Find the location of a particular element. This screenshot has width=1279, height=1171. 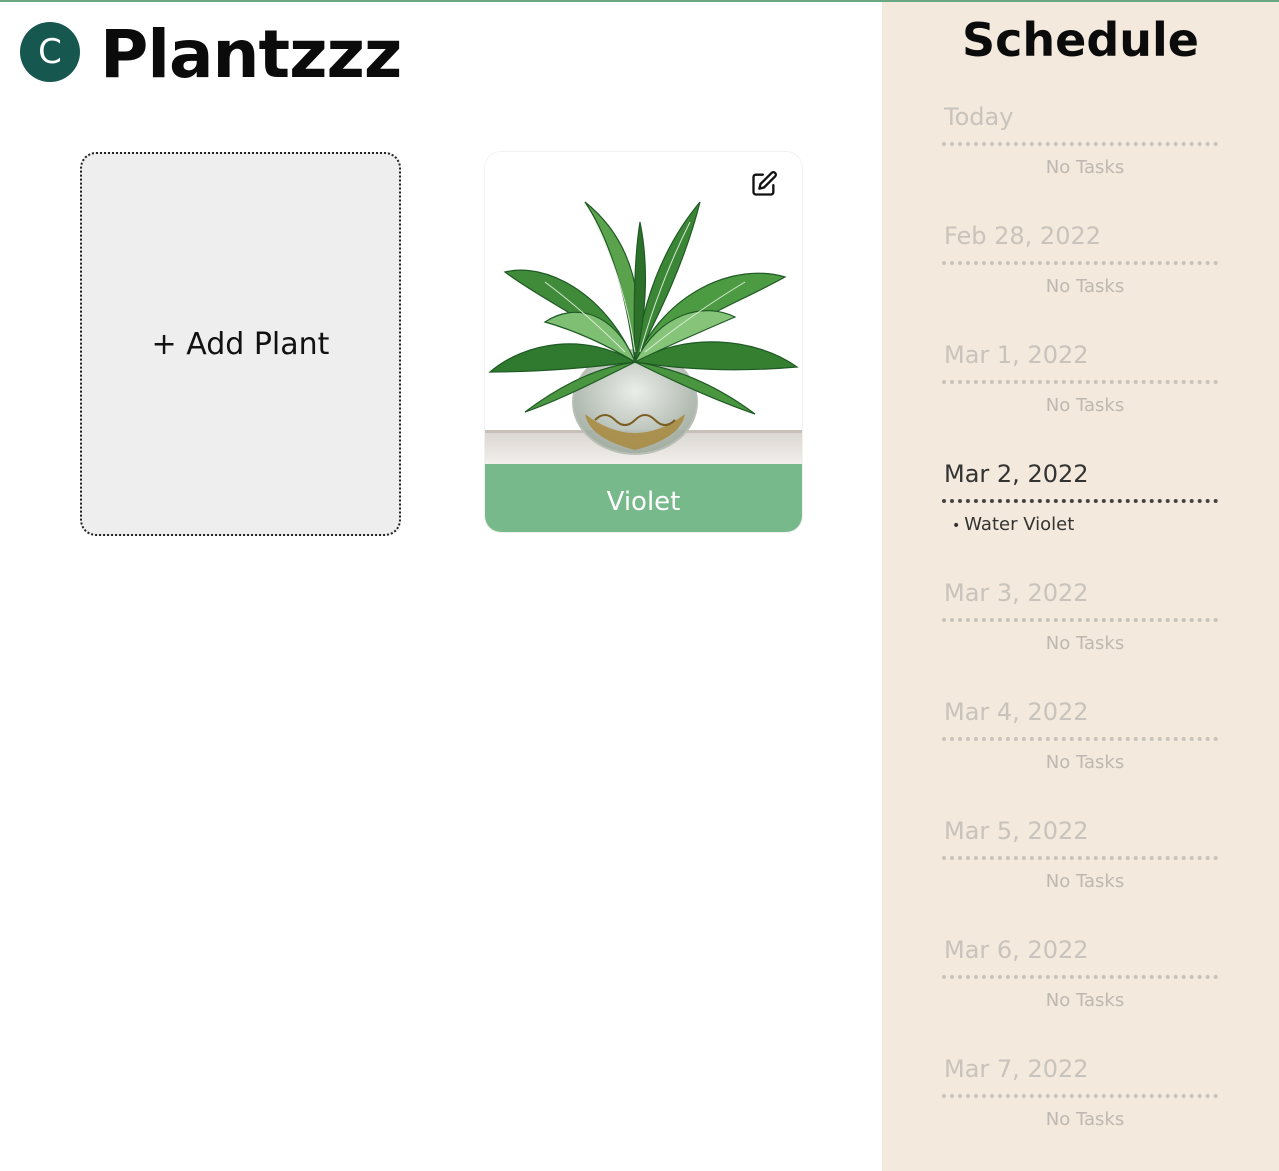

task-label: Water Violet is located at coordinates (1019, 524).